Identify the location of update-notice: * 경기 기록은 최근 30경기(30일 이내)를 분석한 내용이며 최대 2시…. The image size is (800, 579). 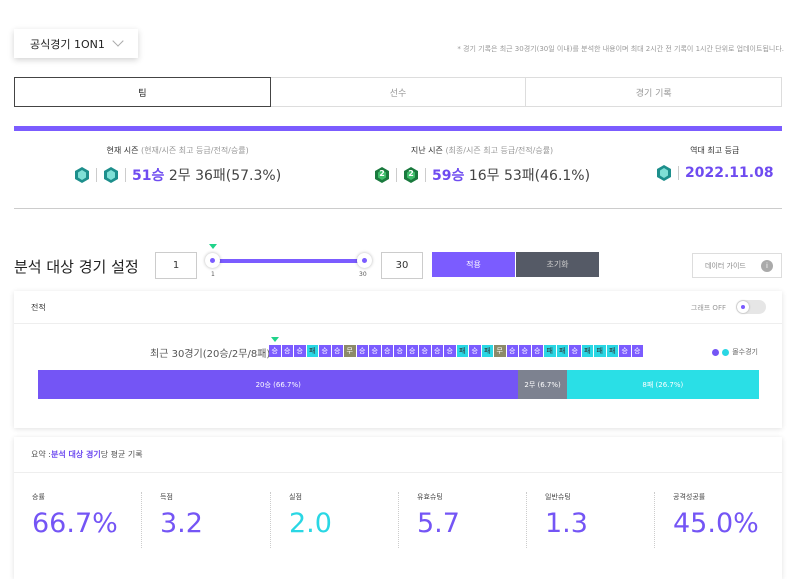
(620, 49).